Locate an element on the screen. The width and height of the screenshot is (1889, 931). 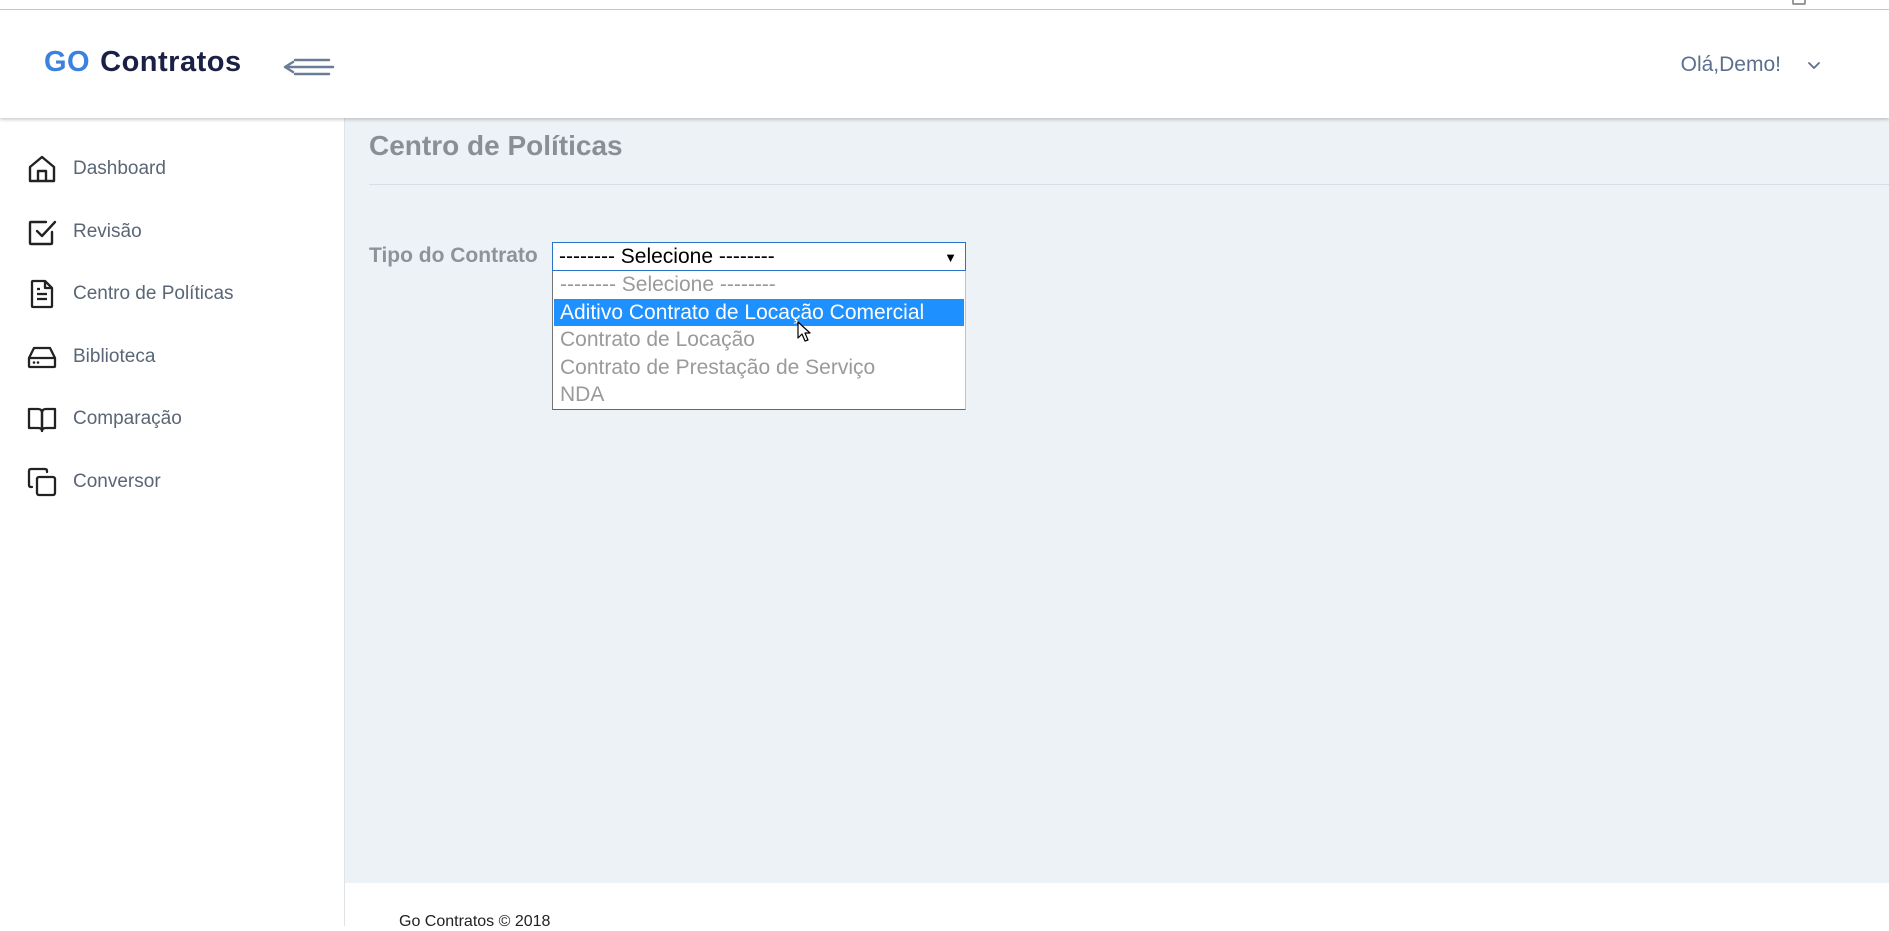
browser-top-edge is located at coordinates (944, 5).